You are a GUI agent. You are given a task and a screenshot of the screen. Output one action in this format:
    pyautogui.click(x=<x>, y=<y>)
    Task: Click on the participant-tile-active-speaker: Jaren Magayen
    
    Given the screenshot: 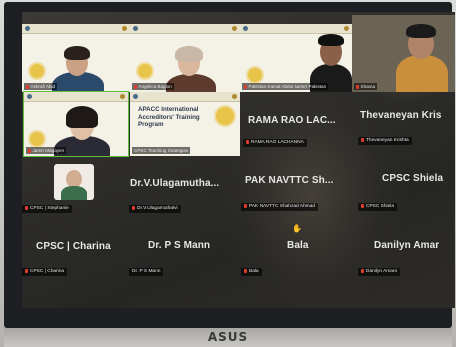 What is the action you would take?
    pyautogui.click(x=76, y=124)
    